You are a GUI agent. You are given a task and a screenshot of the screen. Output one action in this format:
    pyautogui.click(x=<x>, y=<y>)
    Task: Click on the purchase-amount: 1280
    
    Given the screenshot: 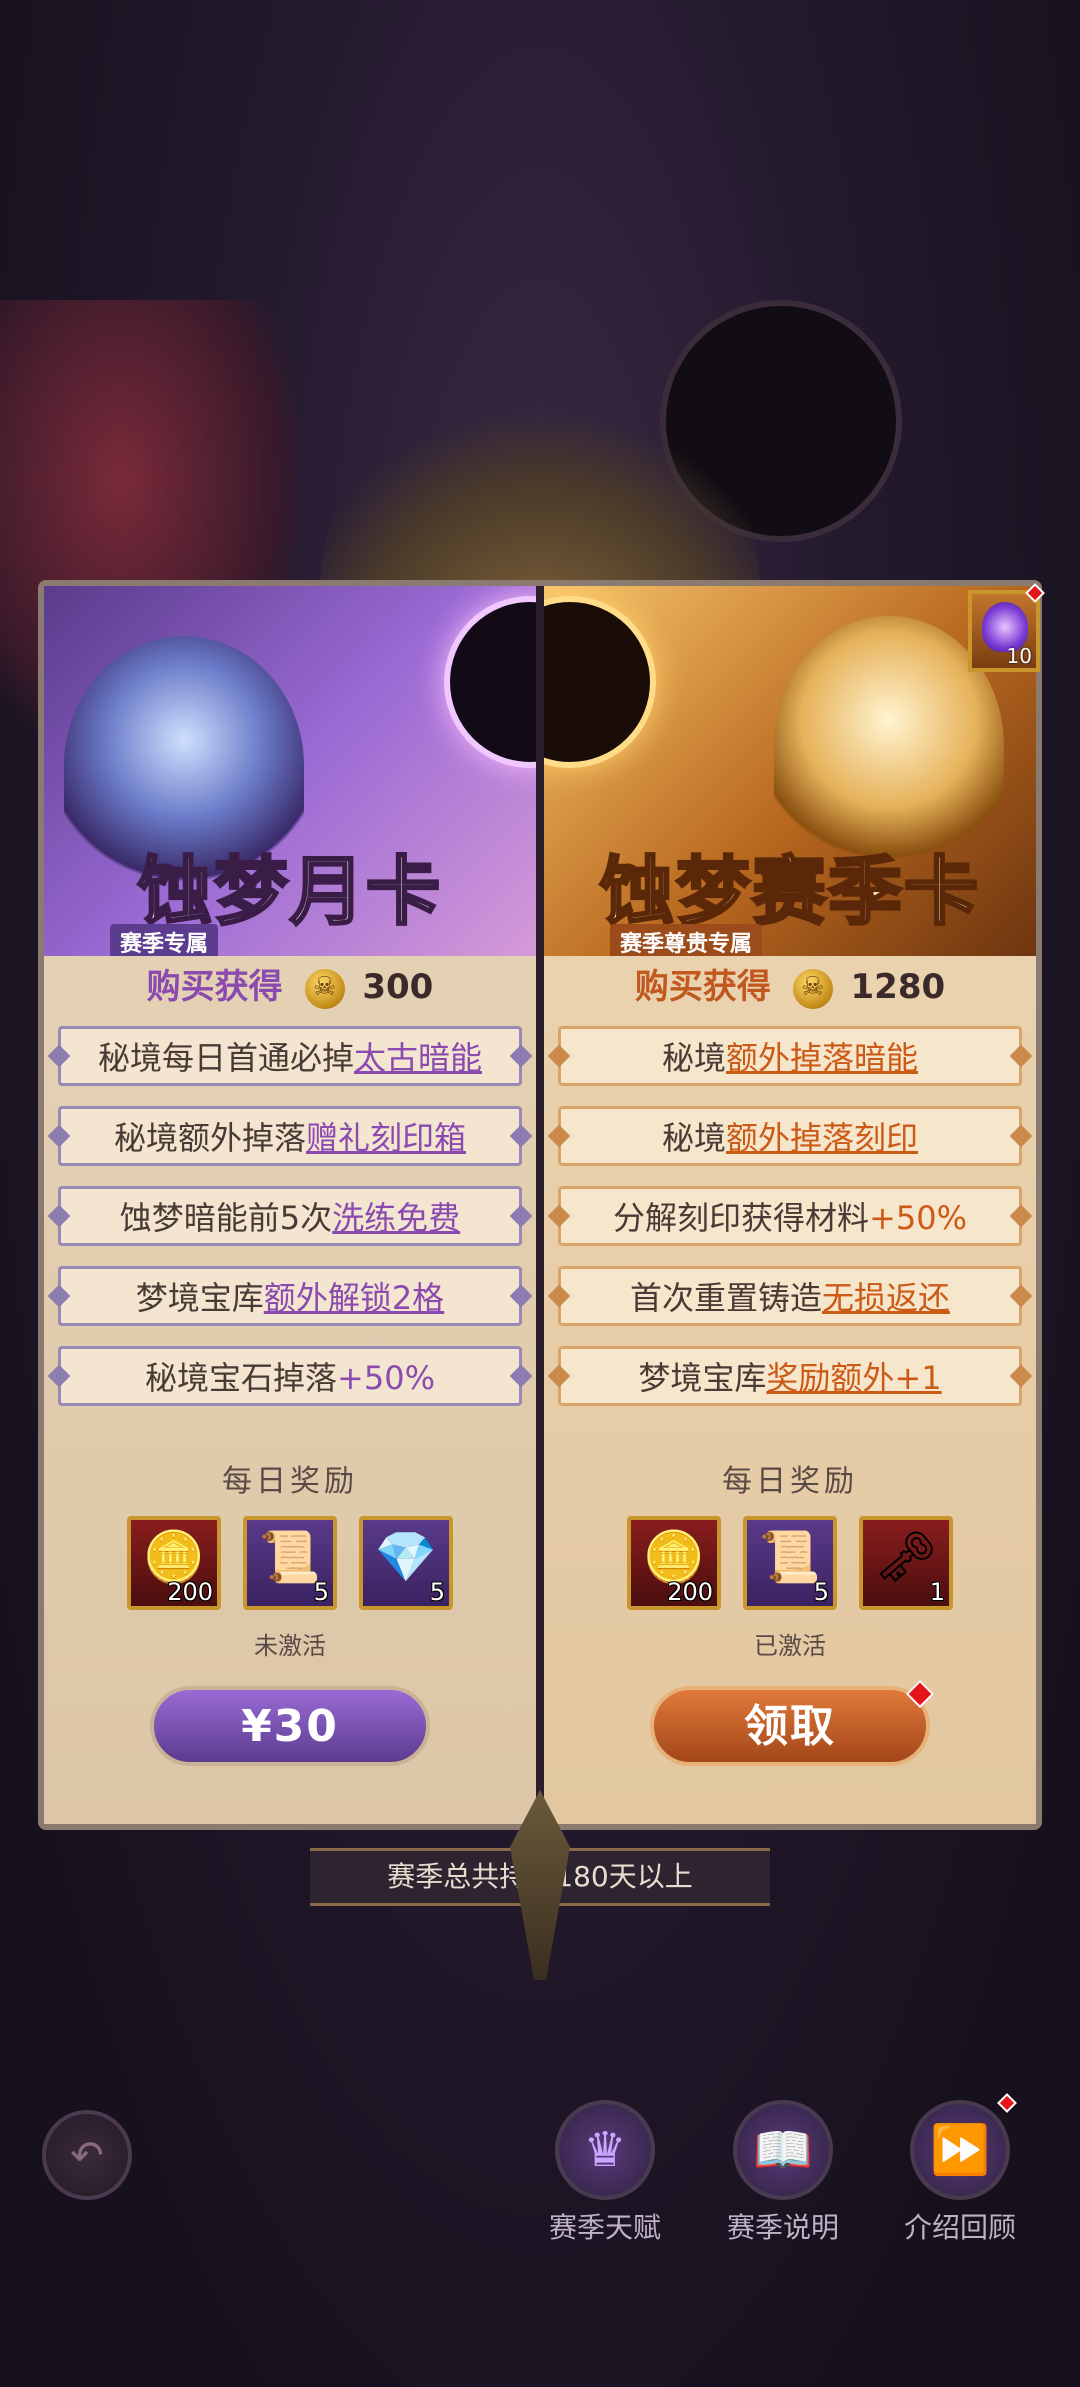 What is the action you would take?
    pyautogui.click(x=898, y=987)
    